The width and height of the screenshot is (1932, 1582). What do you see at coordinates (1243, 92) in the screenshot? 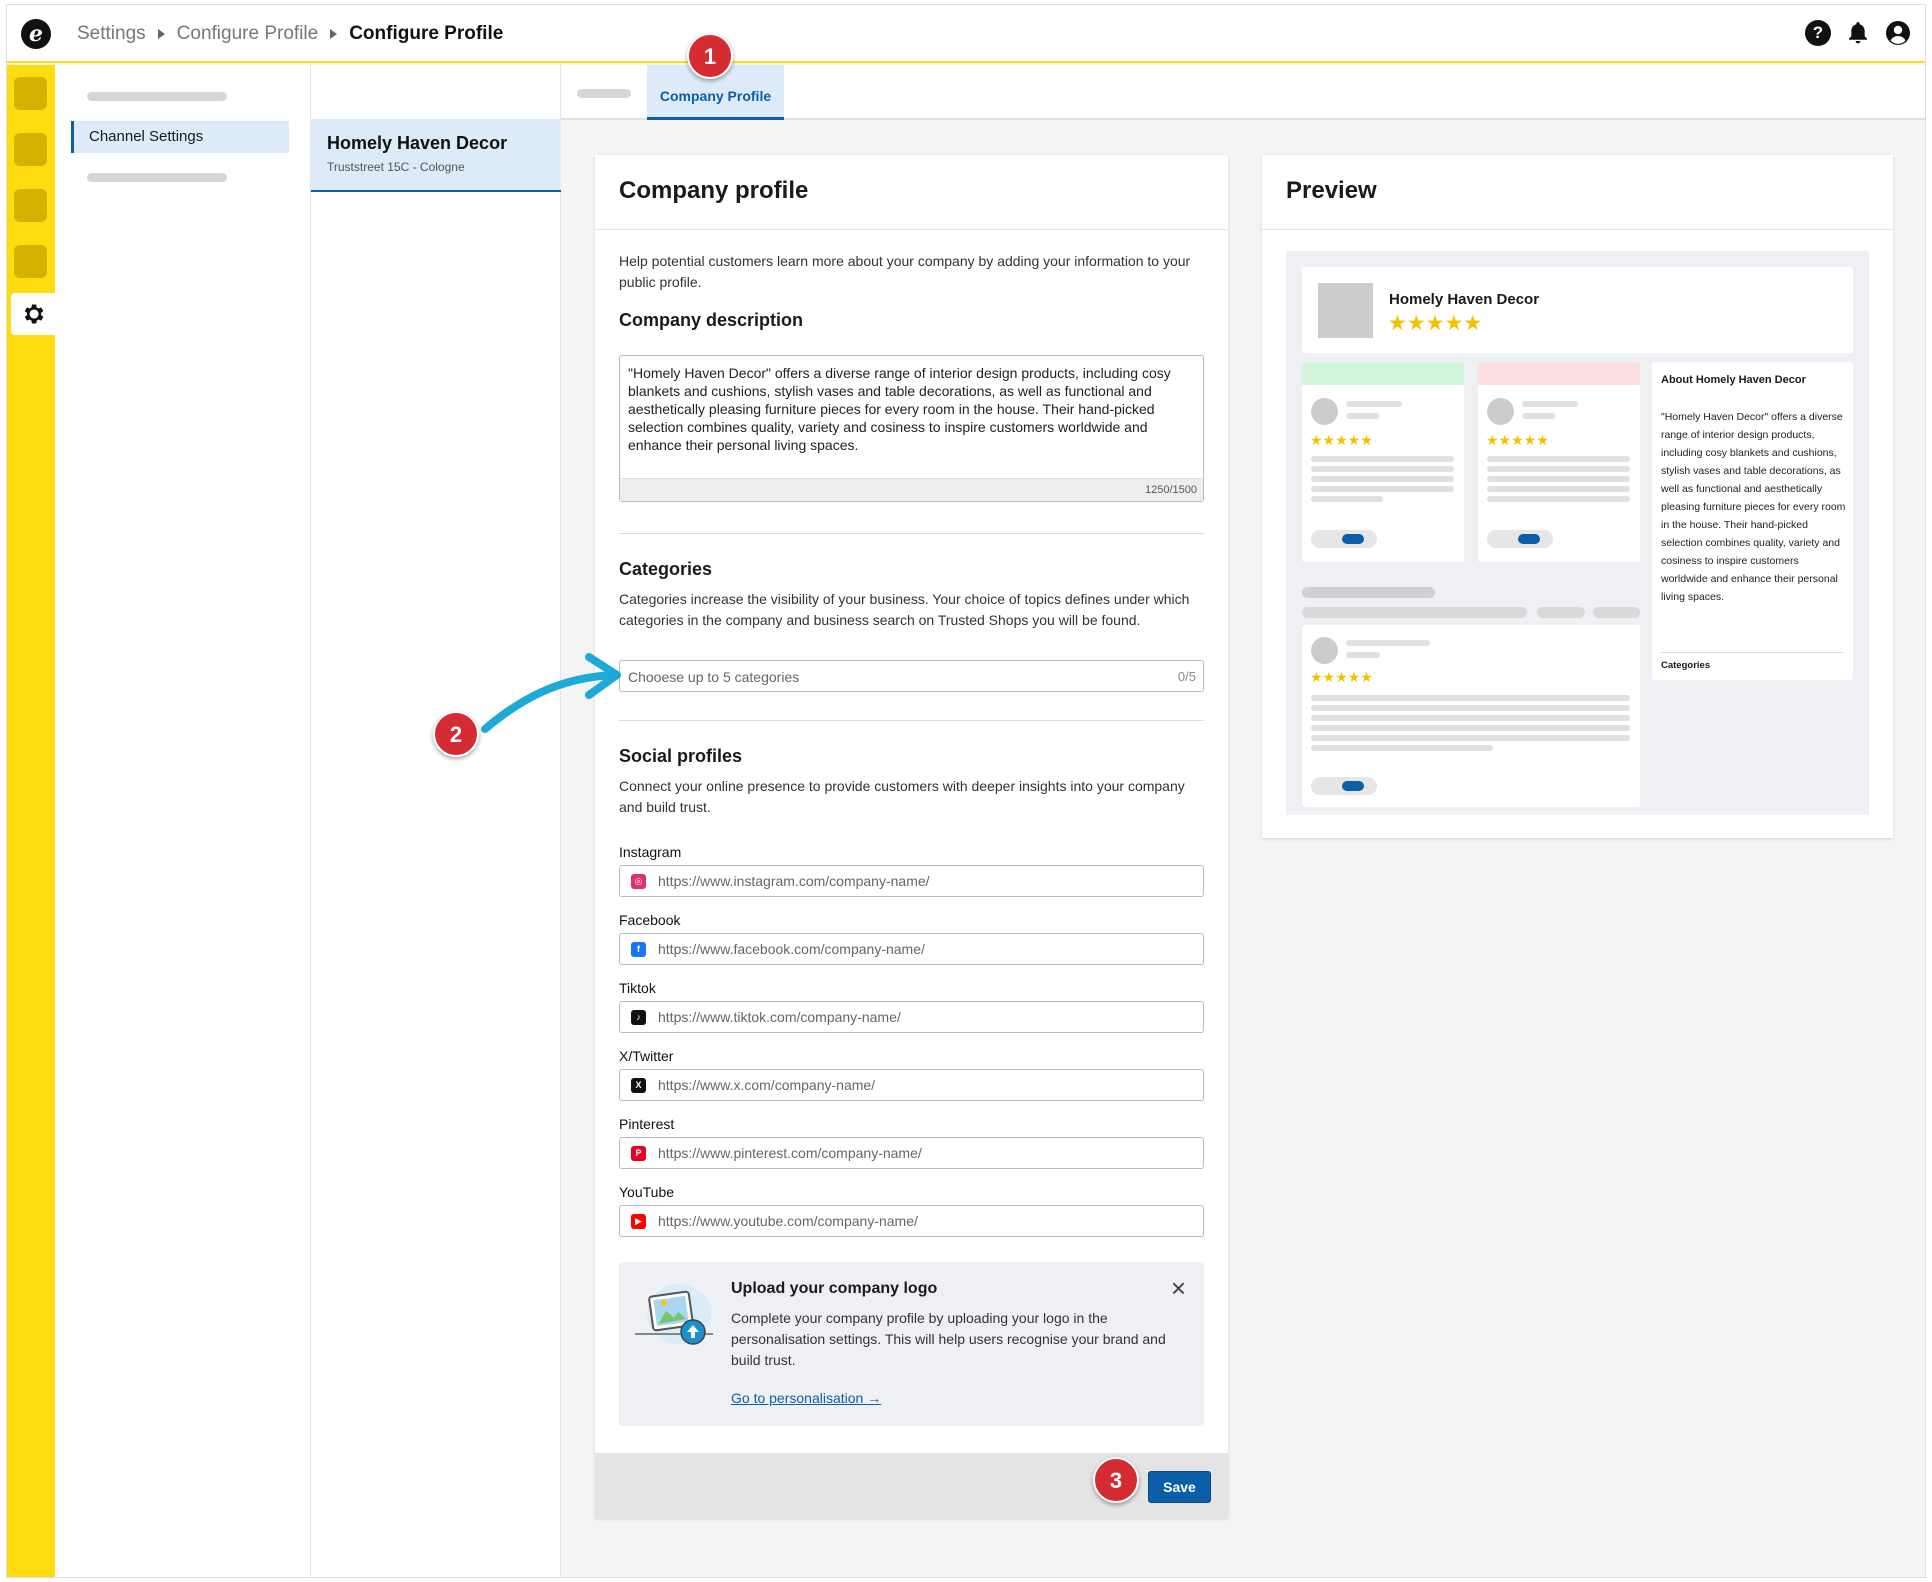
I see `tab-bar: Company Profile` at bounding box center [1243, 92].